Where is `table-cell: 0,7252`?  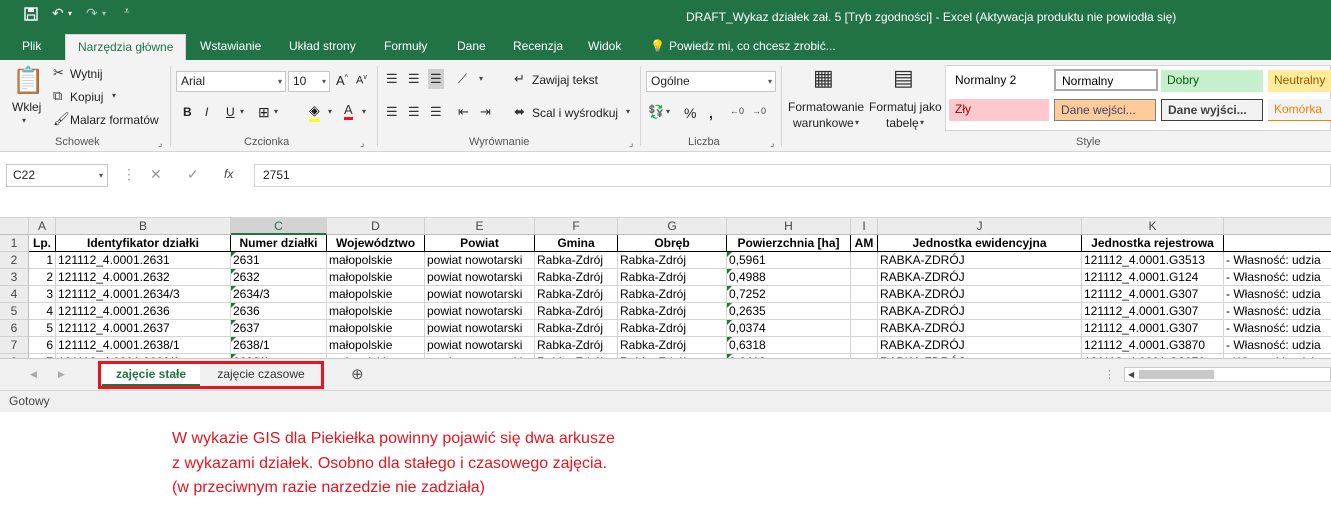
table-cell: 0,7252 is located at coordinates (789, 294).